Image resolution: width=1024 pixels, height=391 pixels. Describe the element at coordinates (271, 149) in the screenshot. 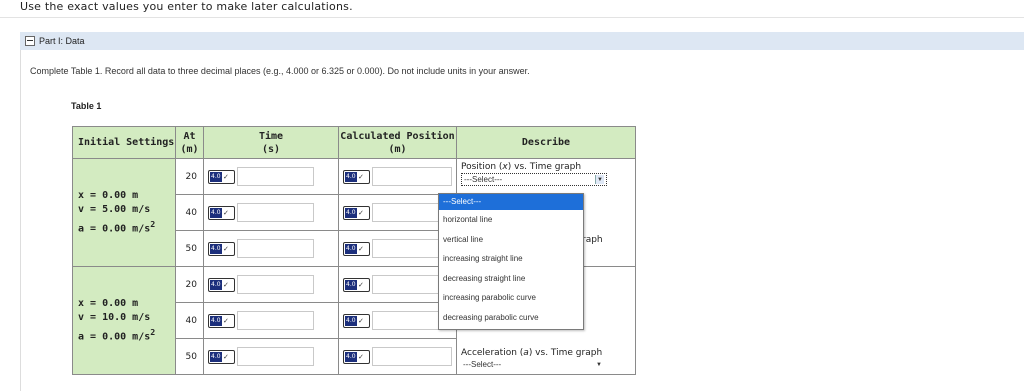

I see `header-time-line2: (s)` at that location.